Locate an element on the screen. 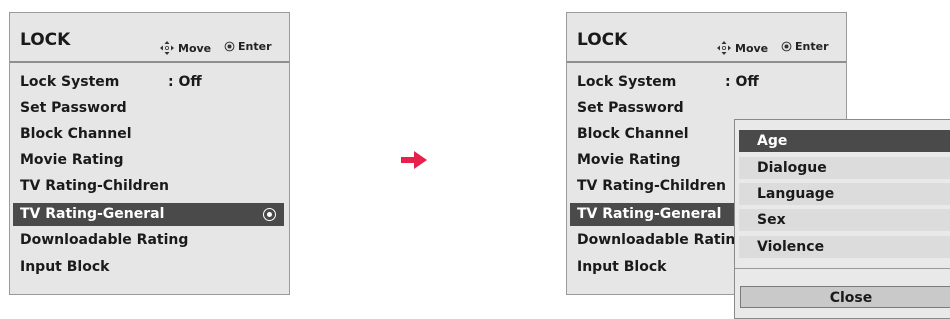 The width and height of the screenshot is (950, 319). submenu-item-label: Dialogue is located at coordinates (792, 168).